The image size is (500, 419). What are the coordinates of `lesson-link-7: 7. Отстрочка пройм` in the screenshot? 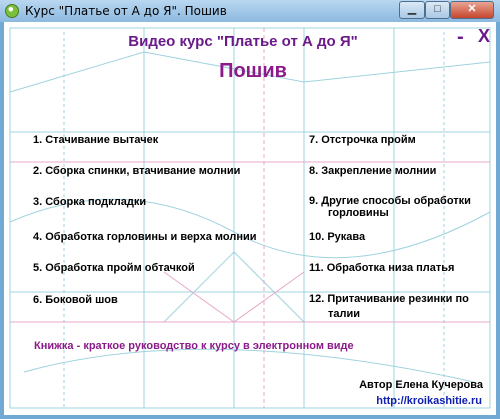 It's located at (362, 140).